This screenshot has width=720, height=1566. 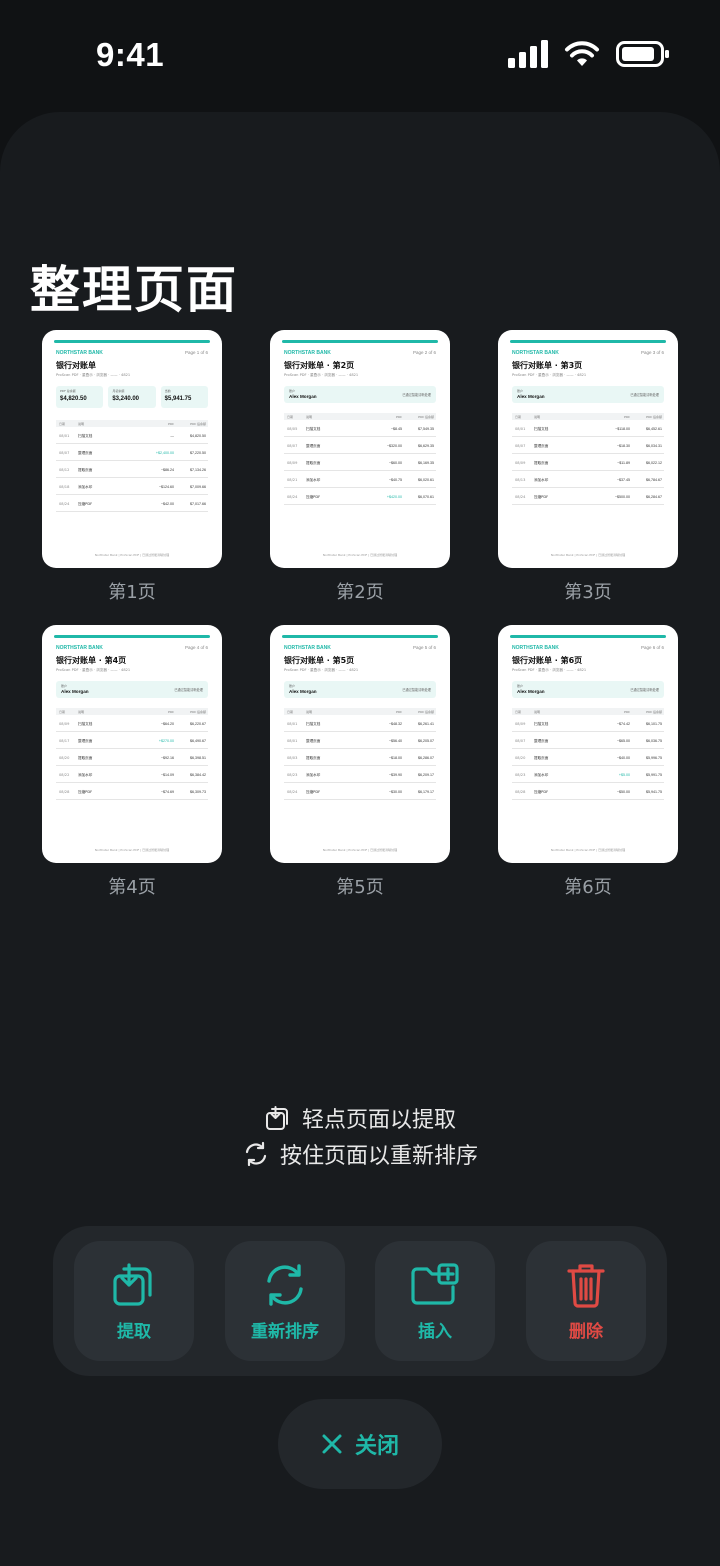 What do you see at coordinates (360, 497) in the screenshot?
I see `doc-table-row: 08/24 压缩PDF +$420.00 $6,070.61` at bounding box center [360, 497].